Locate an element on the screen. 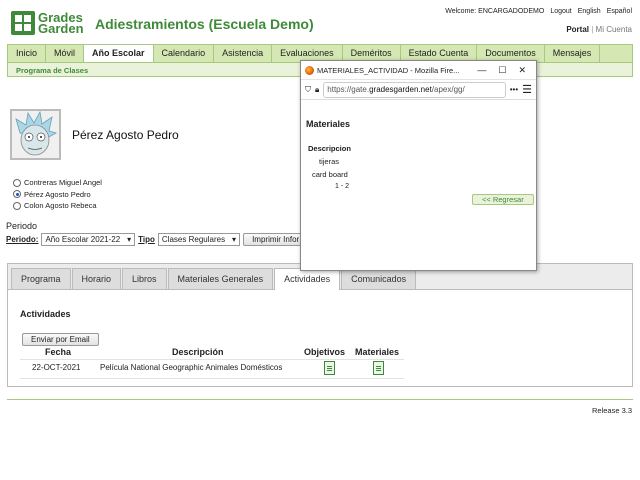 This screenshot has width=640, height=480. materiales-document-icon is located at coordinates (378, 368).